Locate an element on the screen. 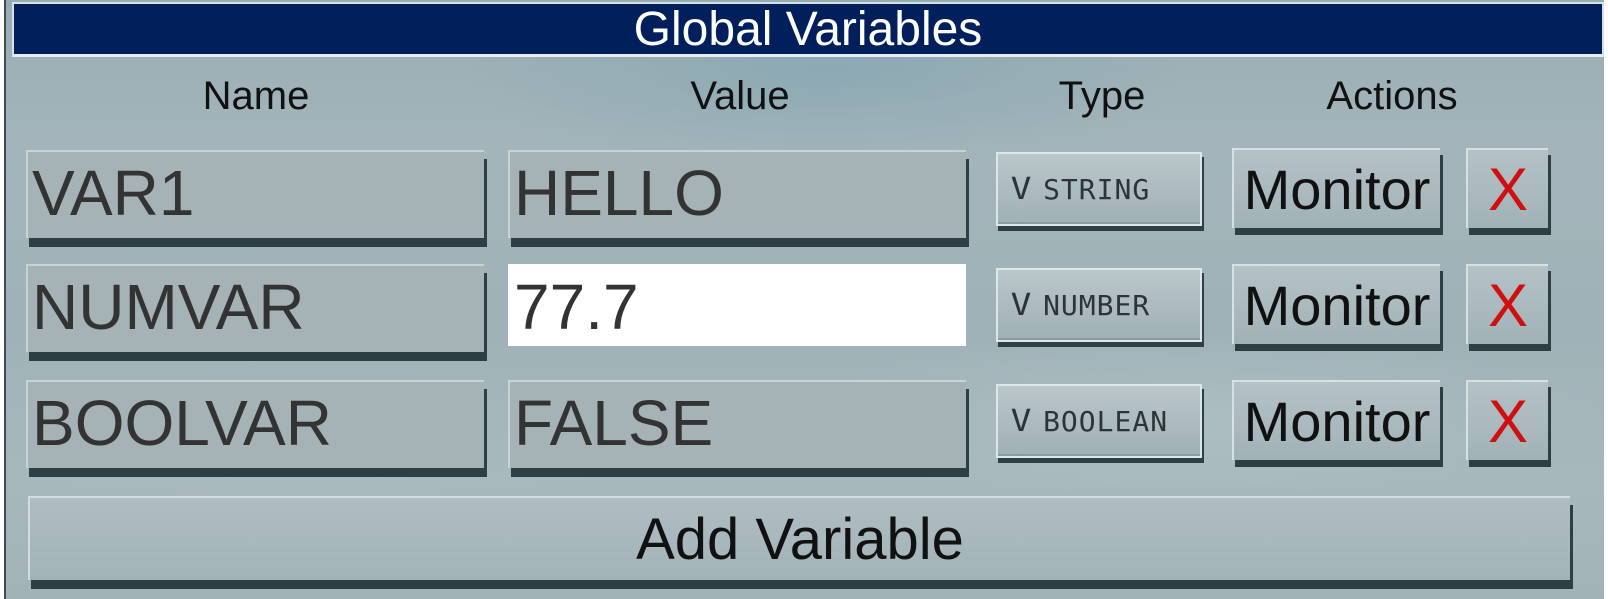 The height and width of the screenshot is (599, 1608). variable-value-field: FALSE is located at coordinates (737, 424).